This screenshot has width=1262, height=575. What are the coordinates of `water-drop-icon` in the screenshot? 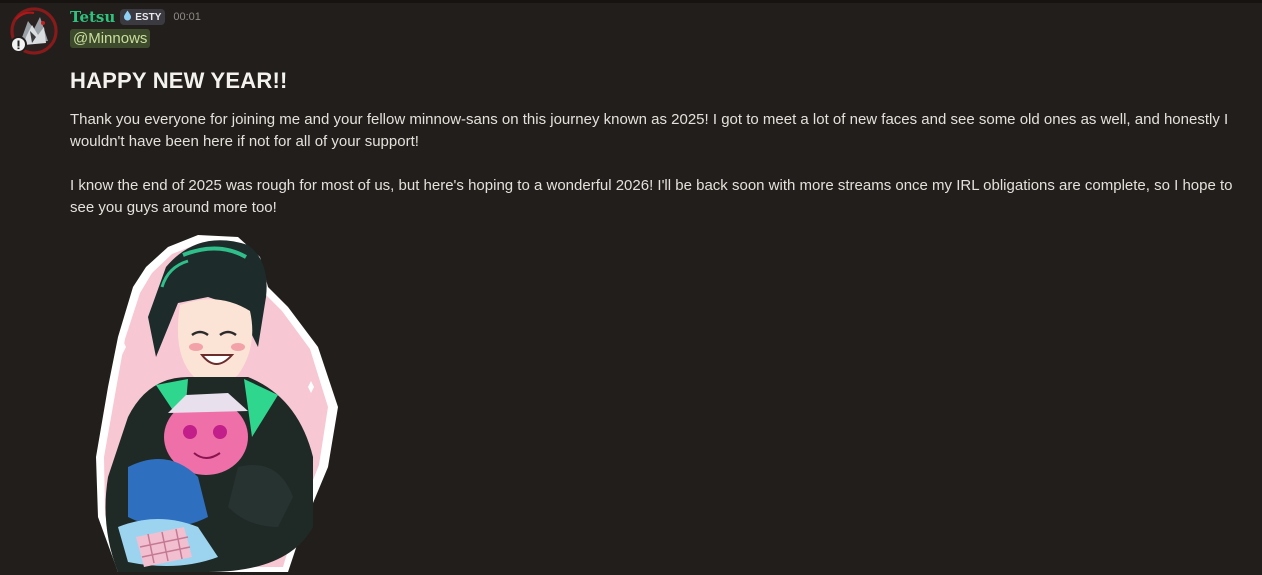 It's located at (127, 17).